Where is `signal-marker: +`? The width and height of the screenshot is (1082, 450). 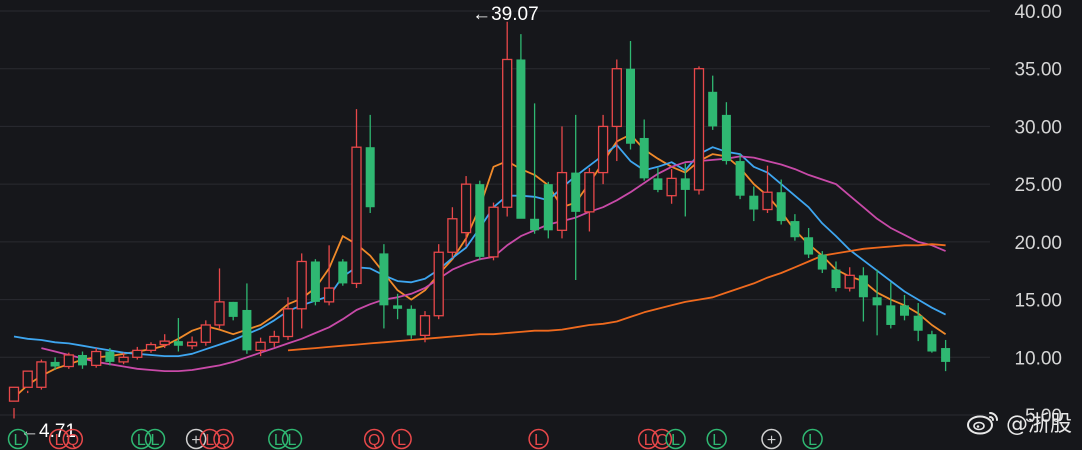
signal-marker: + is located at coordinates (771, 439).